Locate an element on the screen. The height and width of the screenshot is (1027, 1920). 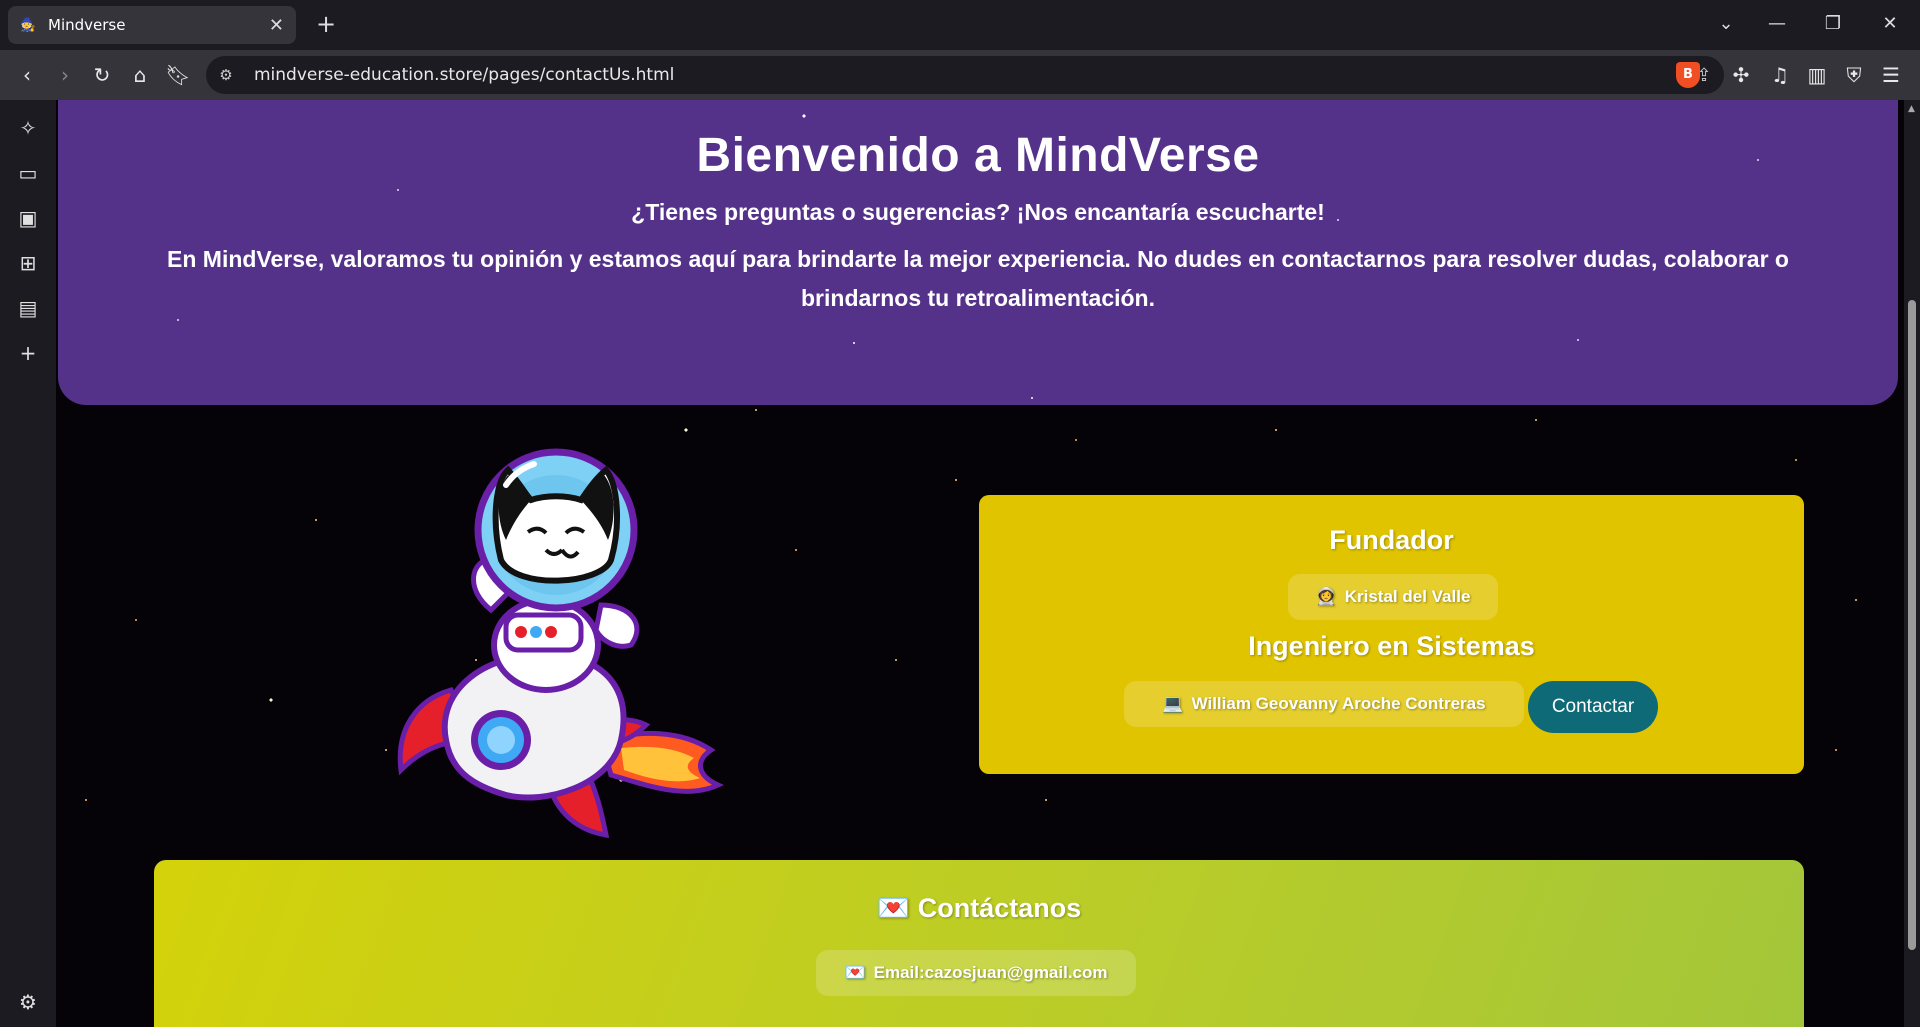
minimize-button: — is located at coordinates (1777, 24).